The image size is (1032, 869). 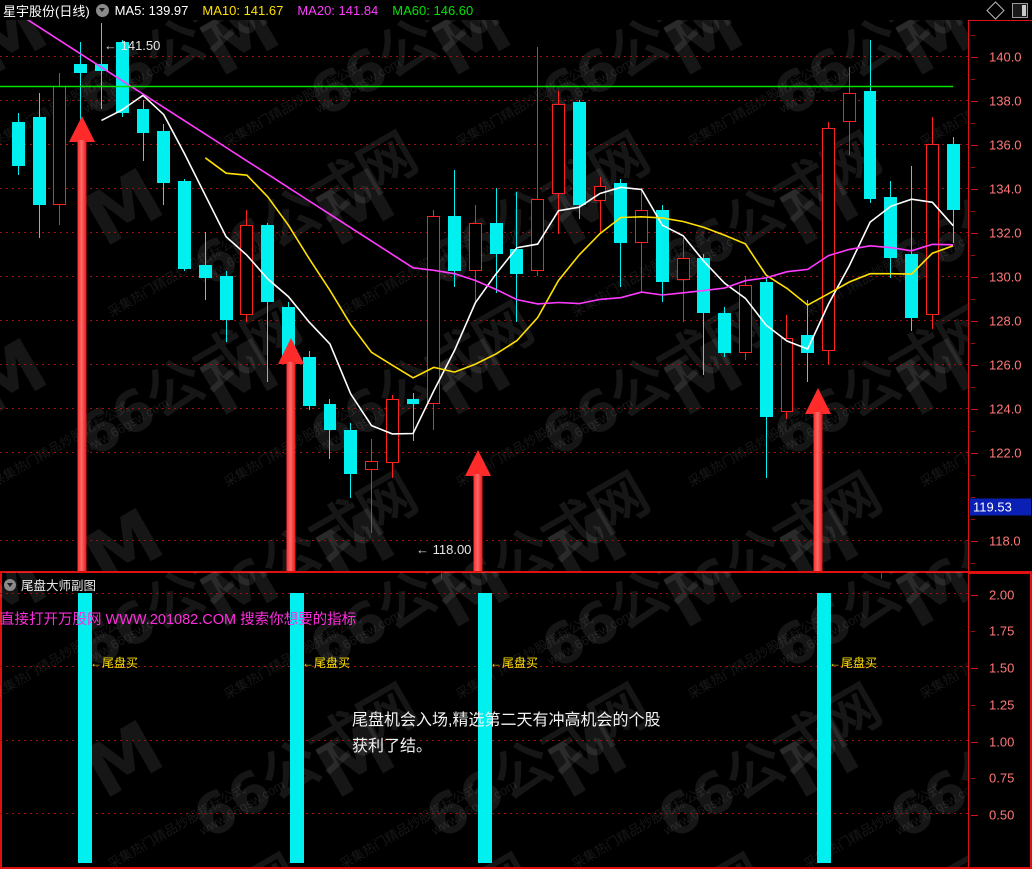 What do you see at coordinates (50, 584) in the screenshot?
I see `indicator-title-bar: 尾盘大师副图` at bounding box center [50, 584].